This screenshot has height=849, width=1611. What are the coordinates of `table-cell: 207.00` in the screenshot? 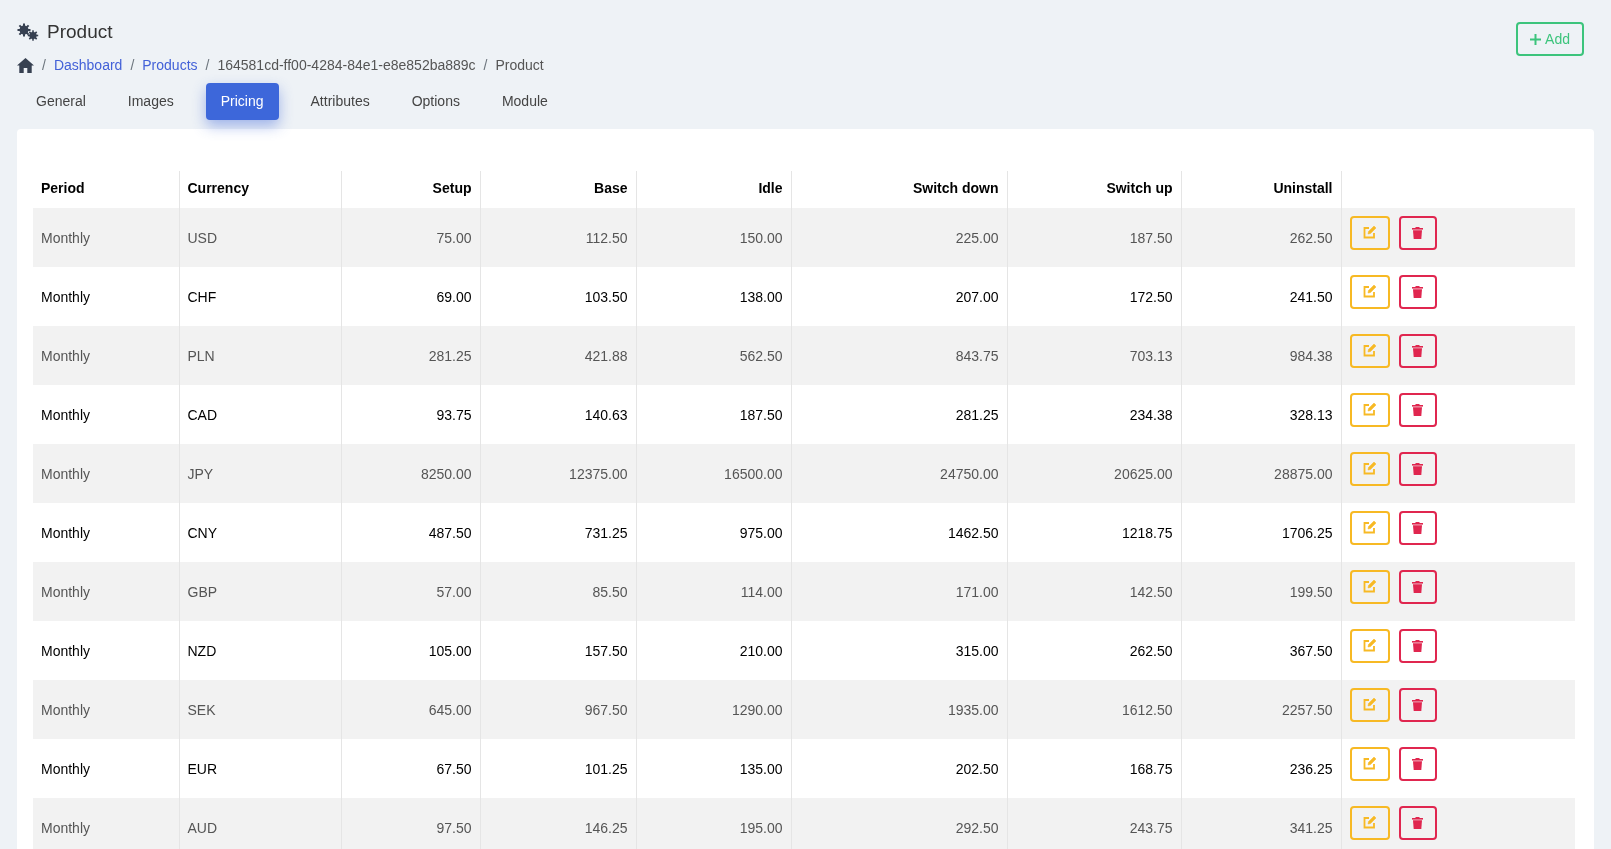 It's located at (899, 296).